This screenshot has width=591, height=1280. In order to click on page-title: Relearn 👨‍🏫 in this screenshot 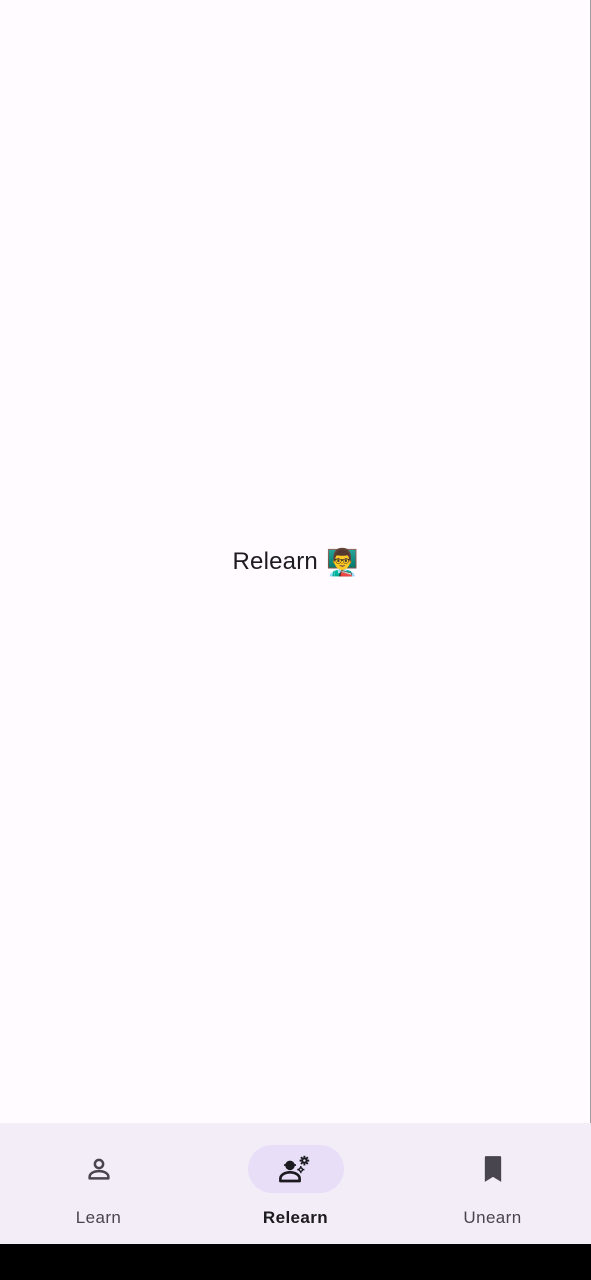, I will do `click(295, 562)`.